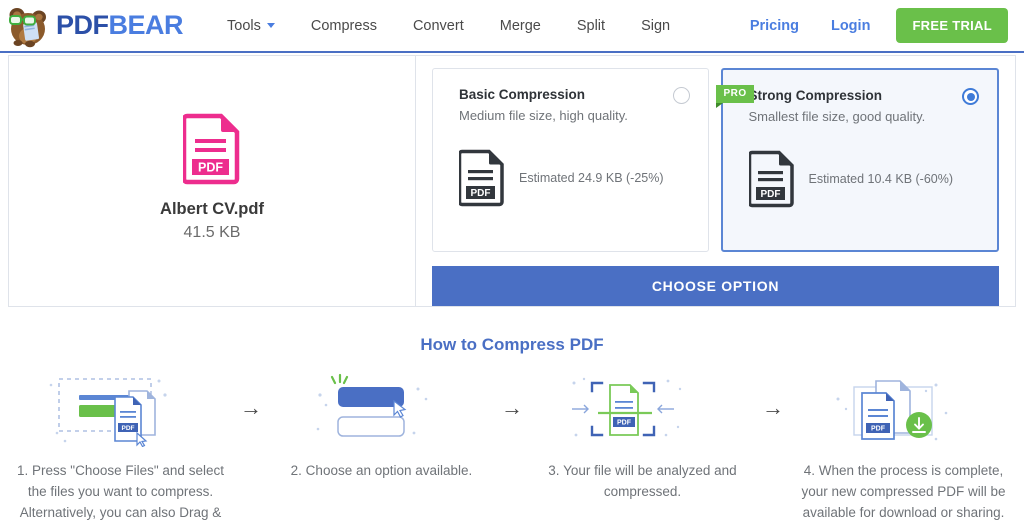 This screenshot has width=1024, height=524. I want to click on how-to-step-2: 2. Choose an option available., so click(381, 425).